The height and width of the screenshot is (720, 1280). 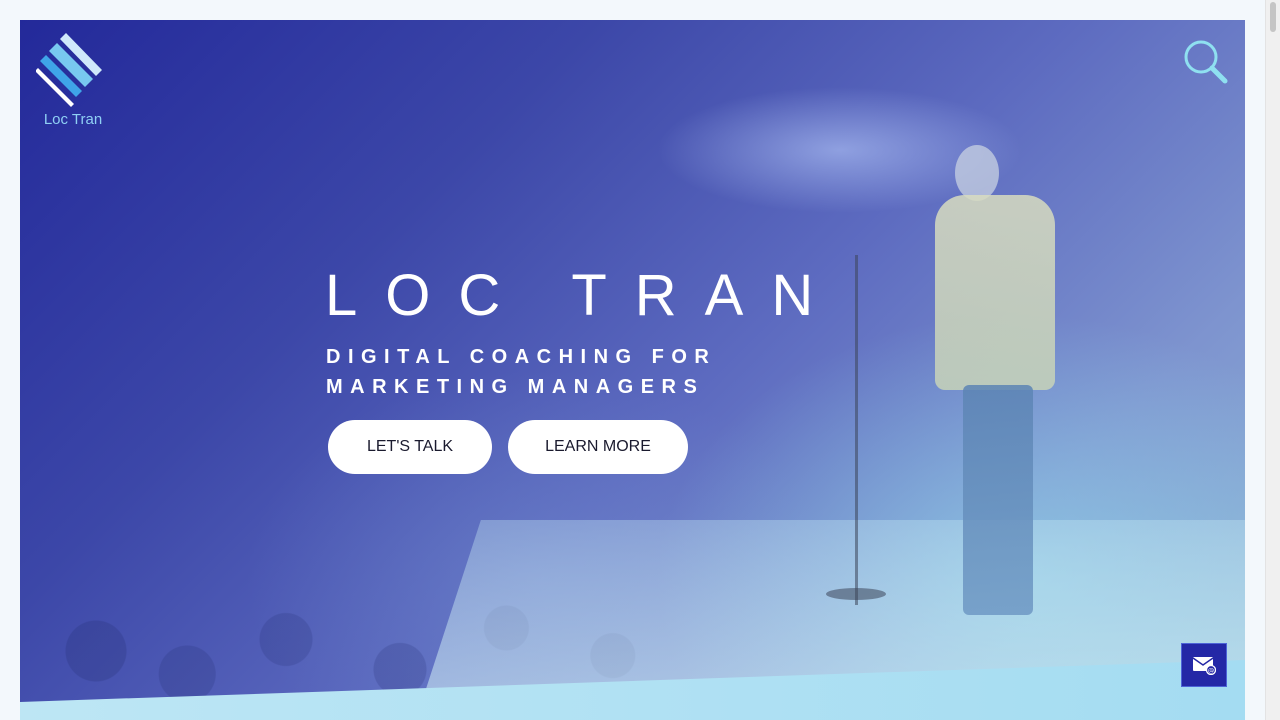 What do you see at coordinates (995, 292) in the screenshot?
I see `speaker-body` at bounding box center [995, 292].